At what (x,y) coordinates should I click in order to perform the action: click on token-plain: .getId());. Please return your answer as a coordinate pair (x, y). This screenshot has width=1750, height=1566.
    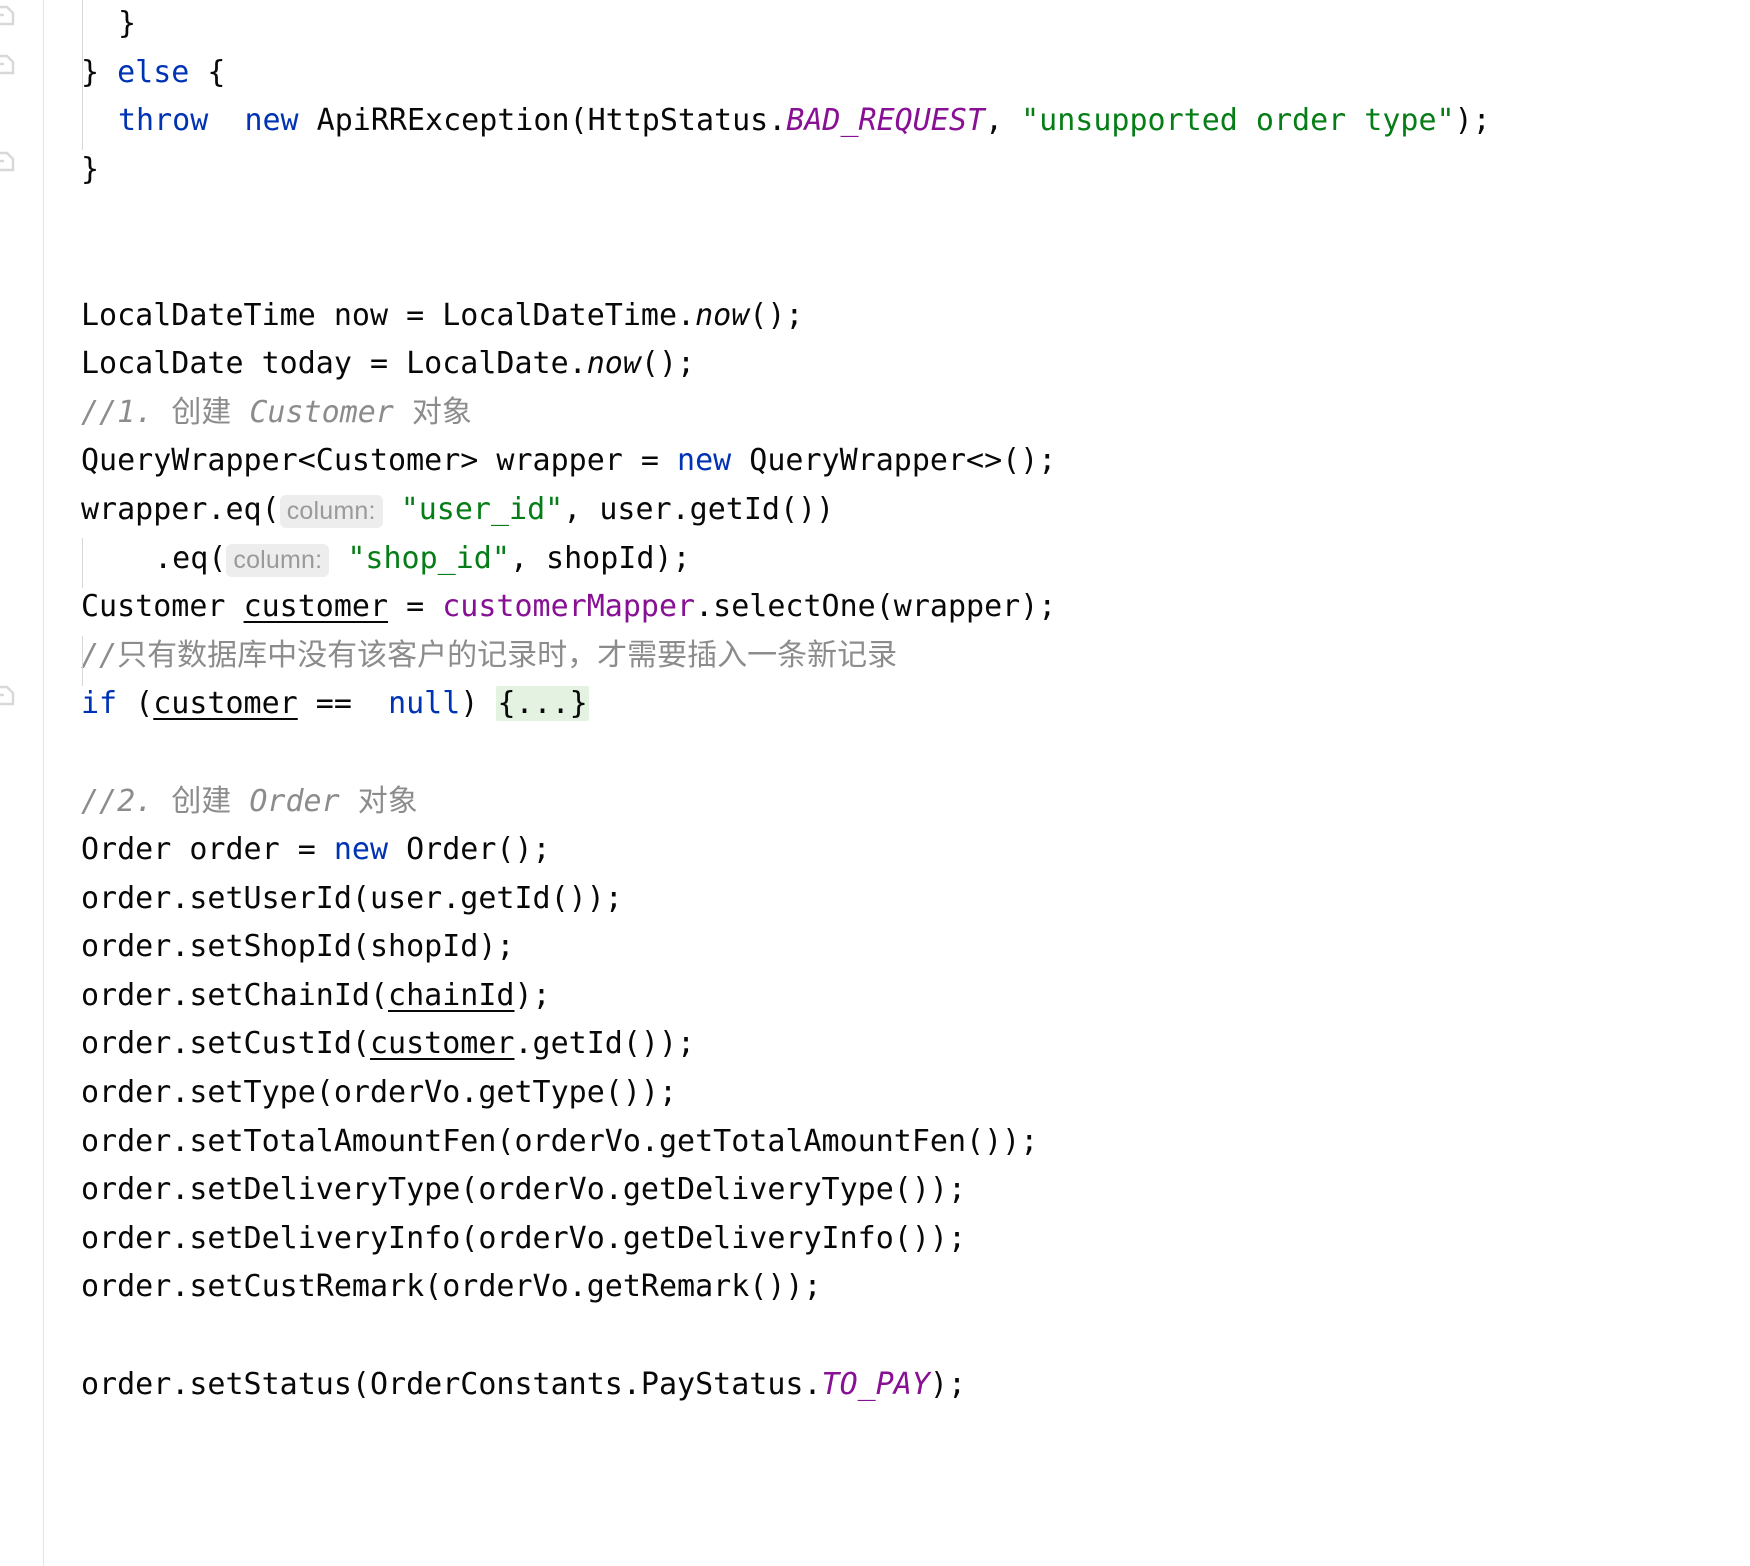
    Looking at the image, I should click on (605, 1044).